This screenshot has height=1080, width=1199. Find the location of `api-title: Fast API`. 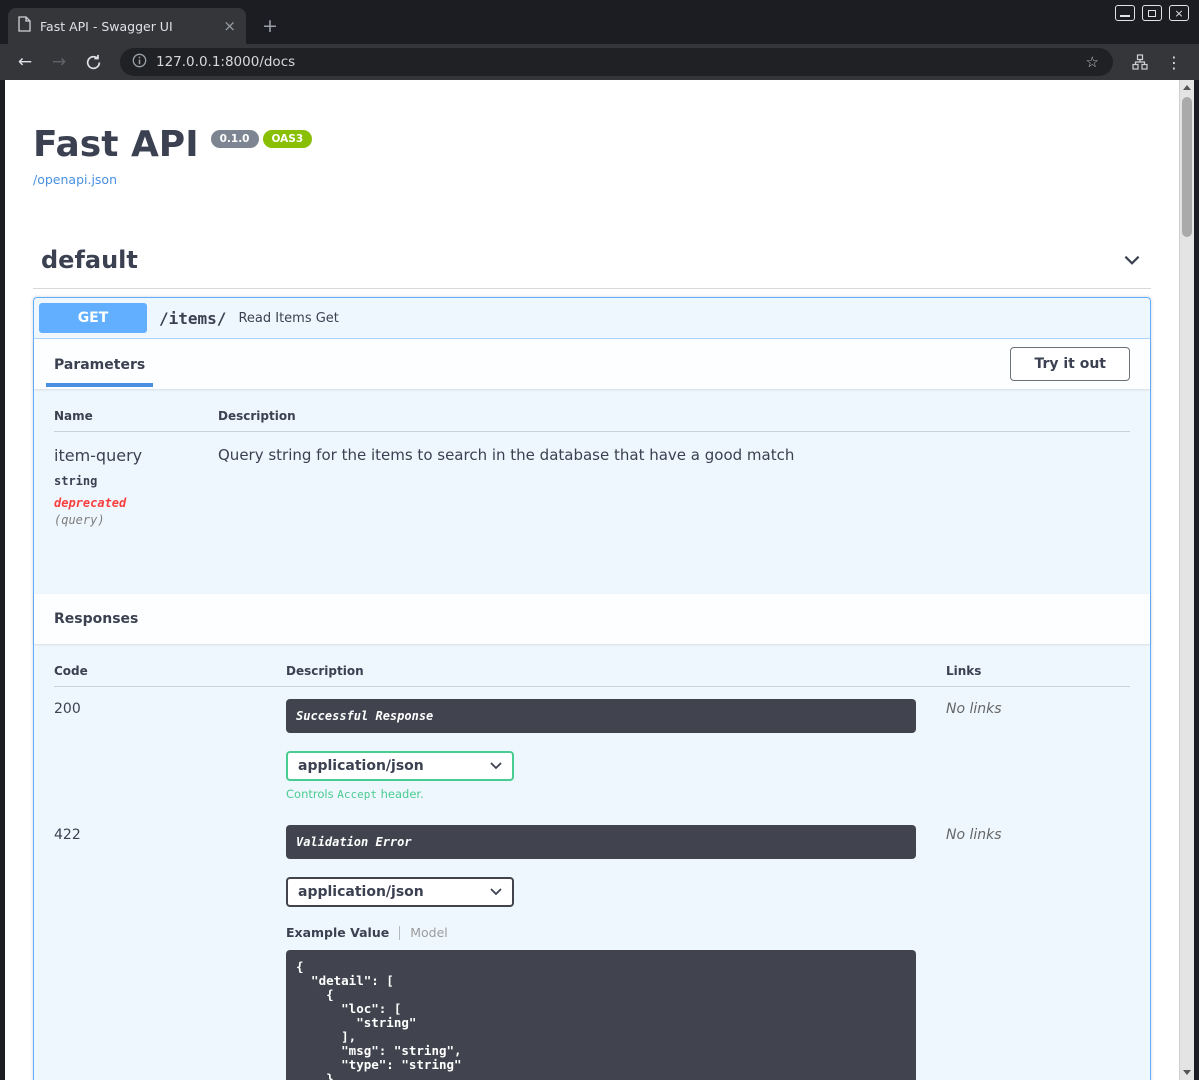

api-title: Fast API is located at coordinates (116, 144).